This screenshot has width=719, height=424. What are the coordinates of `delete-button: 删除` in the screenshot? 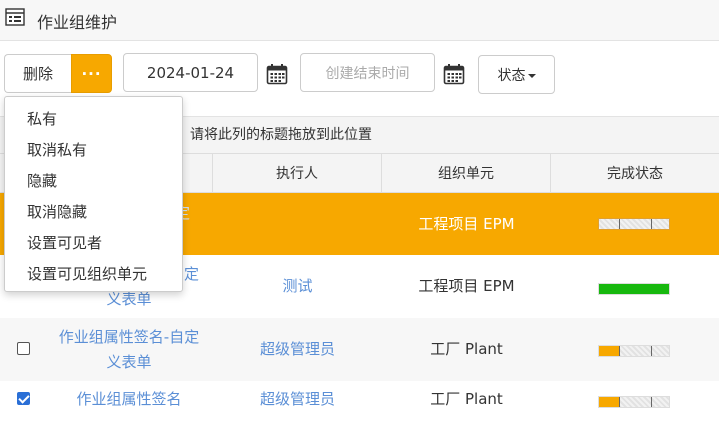 It's located at (37, 73).